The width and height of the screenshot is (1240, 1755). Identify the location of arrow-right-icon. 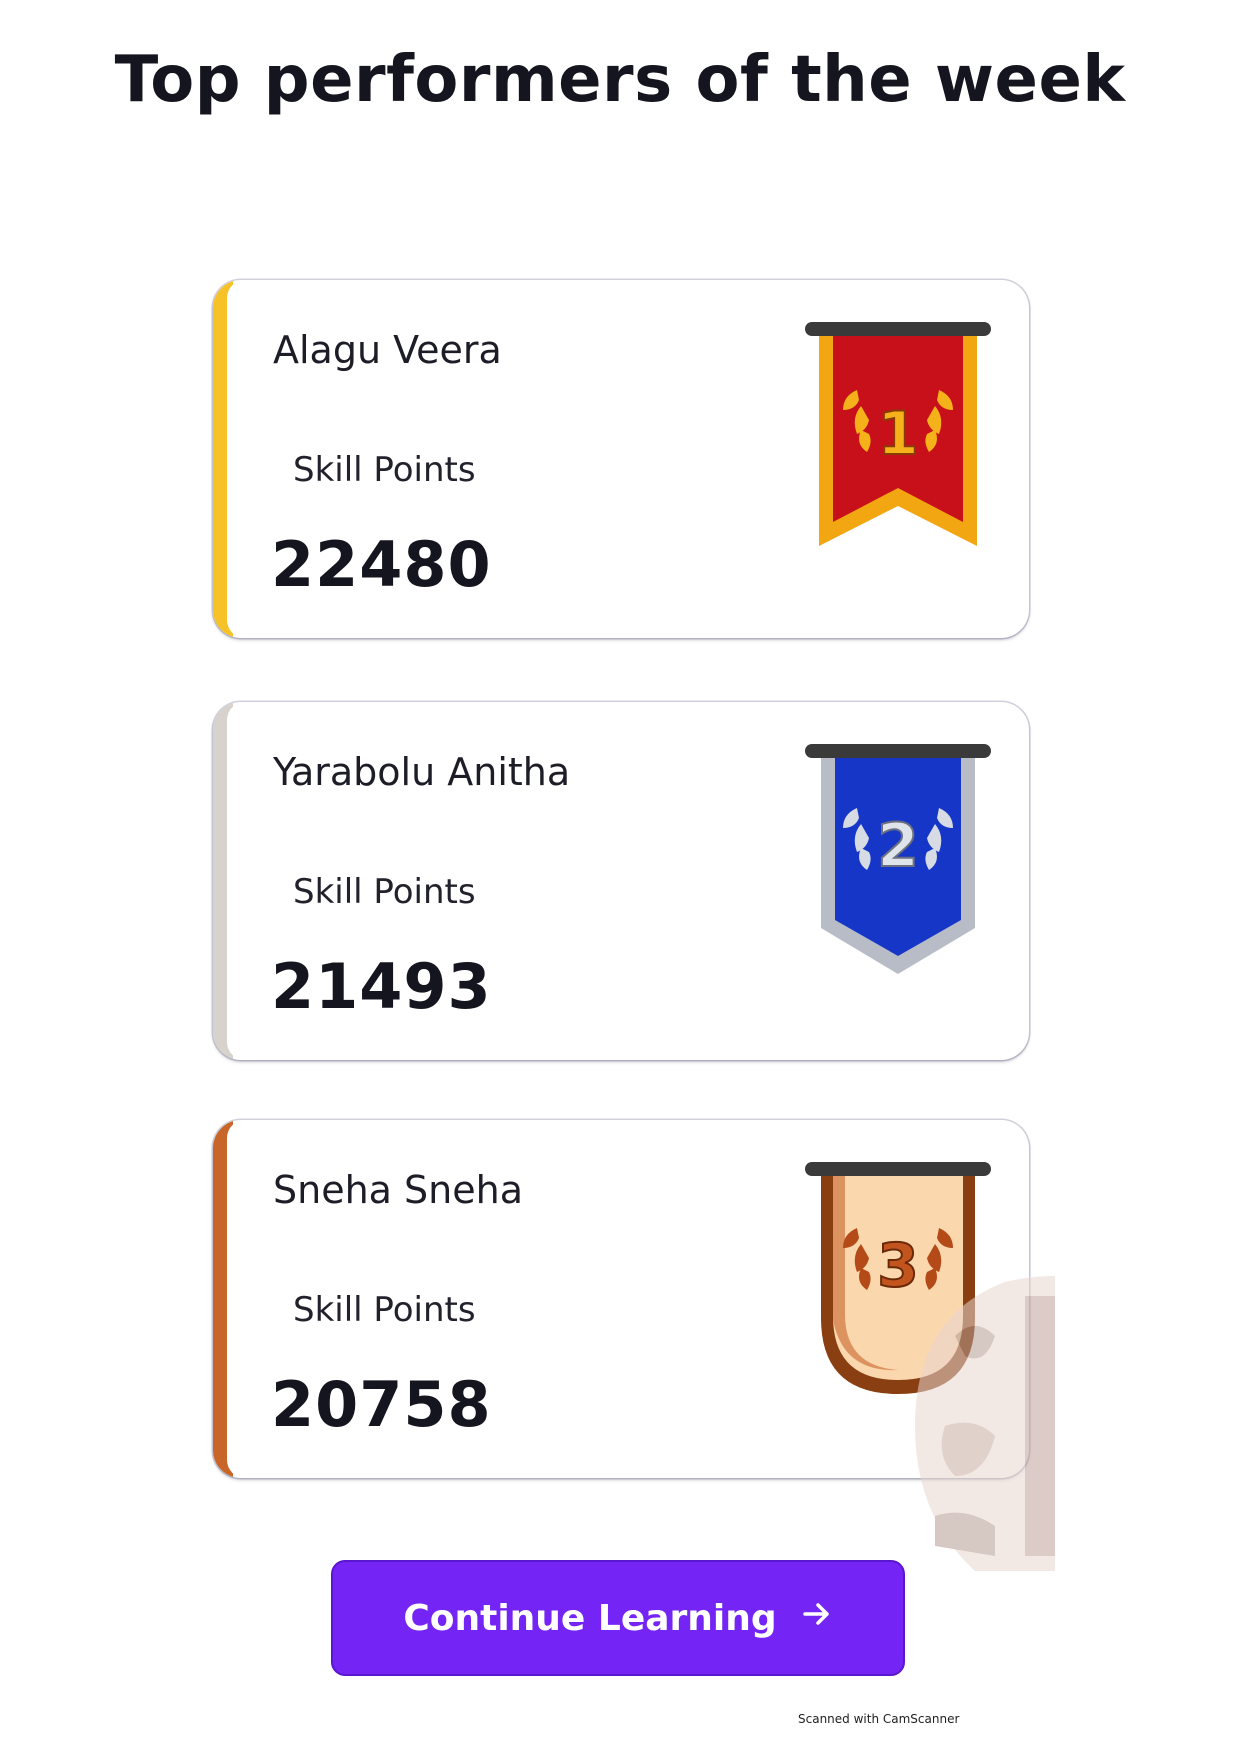
(817, 1618).